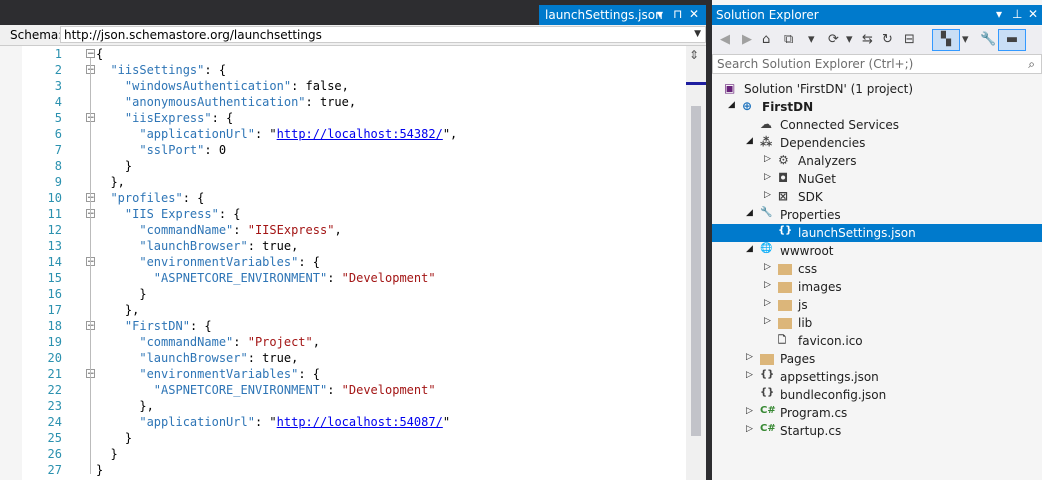 The height and width of the screenshot is (480, 1042). I want to click on tab-launchsettings: launchSettings.json ▾ ⊓ ✕, so click(623, 15).